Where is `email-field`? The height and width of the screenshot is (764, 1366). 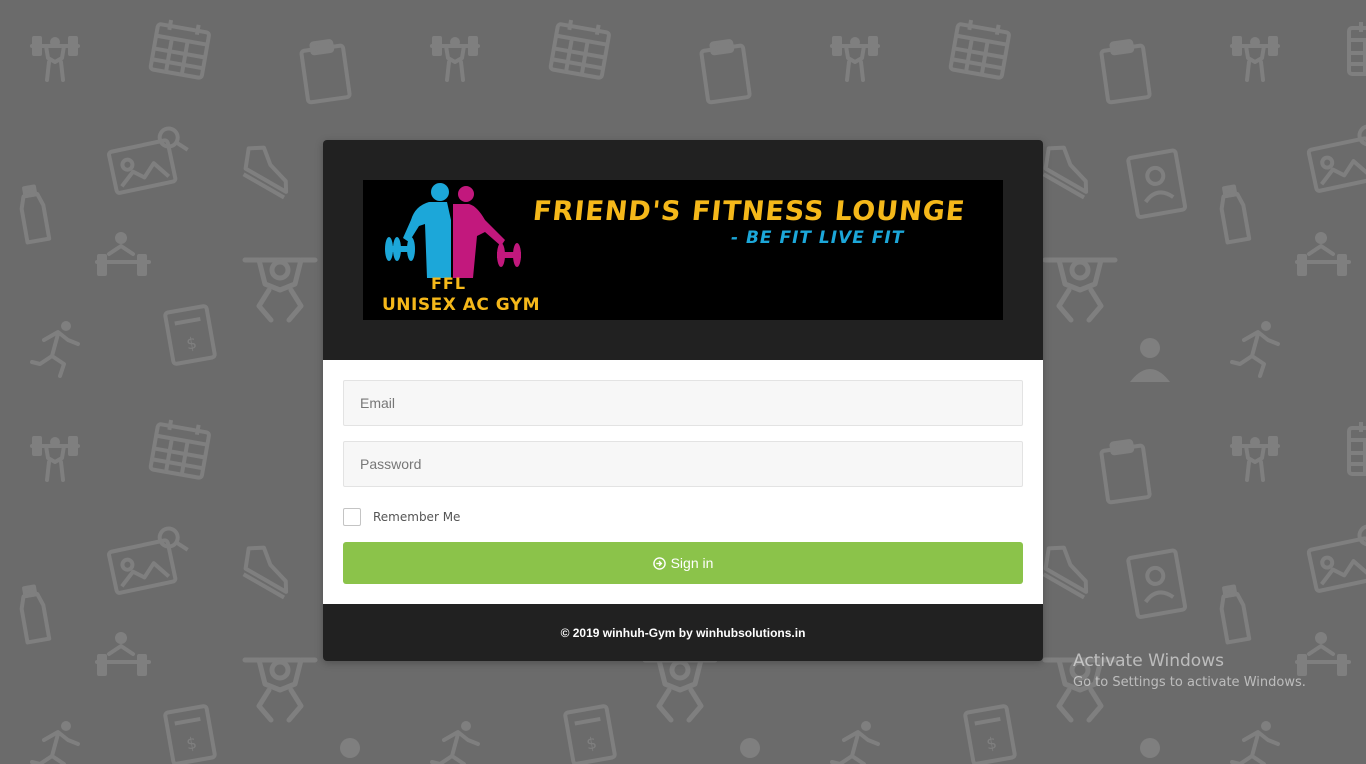
email-field is located at coordinates (683, 403).